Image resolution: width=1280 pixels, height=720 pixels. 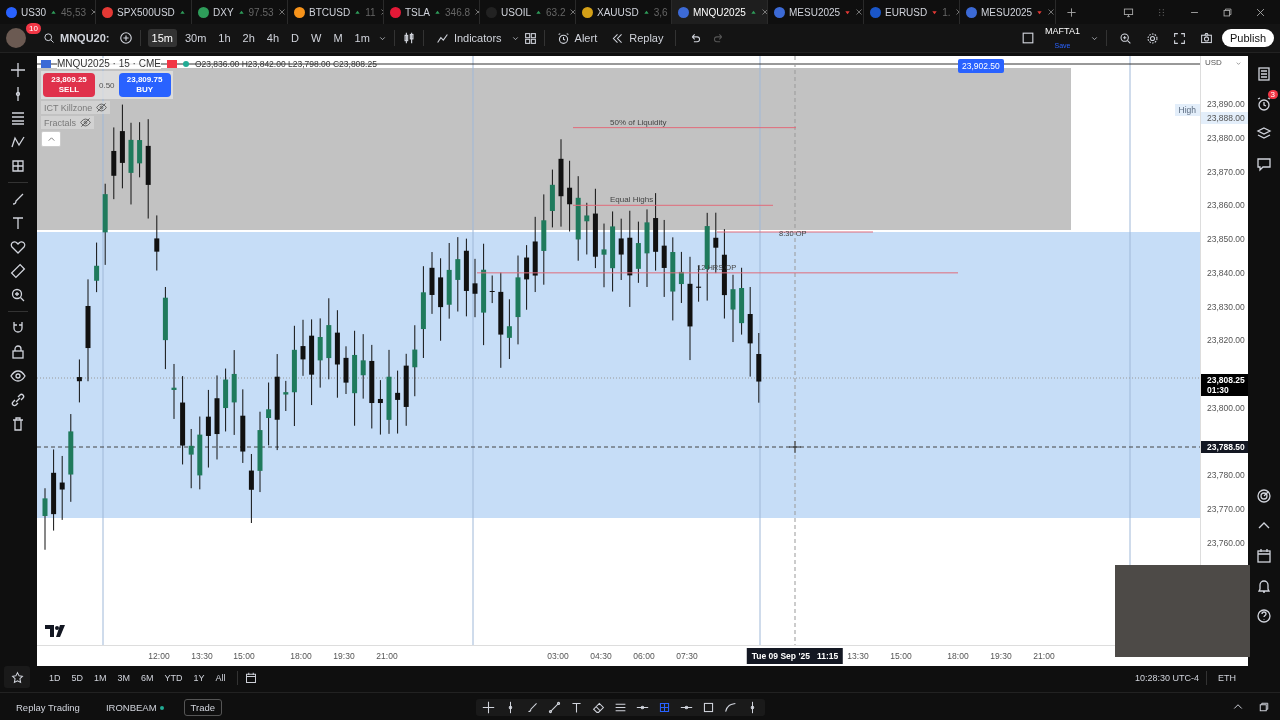 What do you see at coordinates (18, 295) in the screenshot?
I see `zoom-in-icon` at bounding box center [18, 295].